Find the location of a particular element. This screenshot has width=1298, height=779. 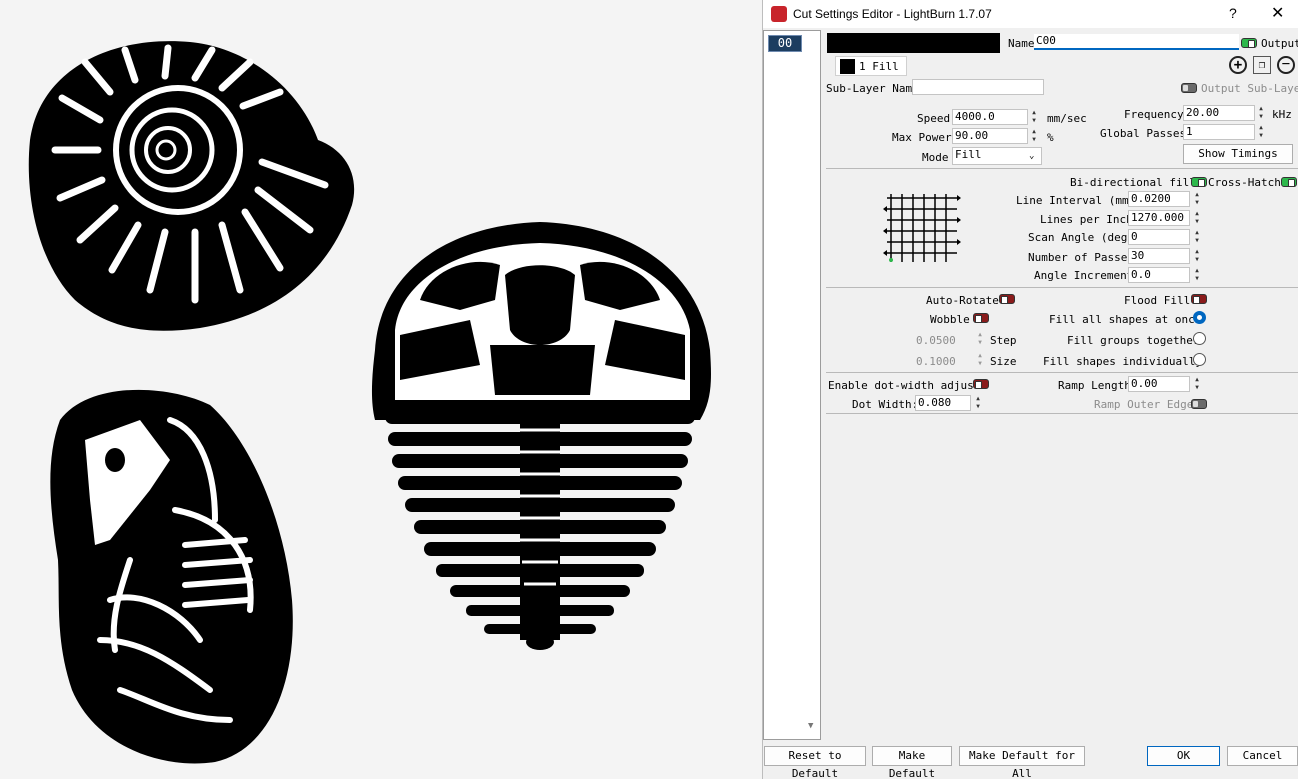

ammonite-fossil is located at coordinates (191, 186).